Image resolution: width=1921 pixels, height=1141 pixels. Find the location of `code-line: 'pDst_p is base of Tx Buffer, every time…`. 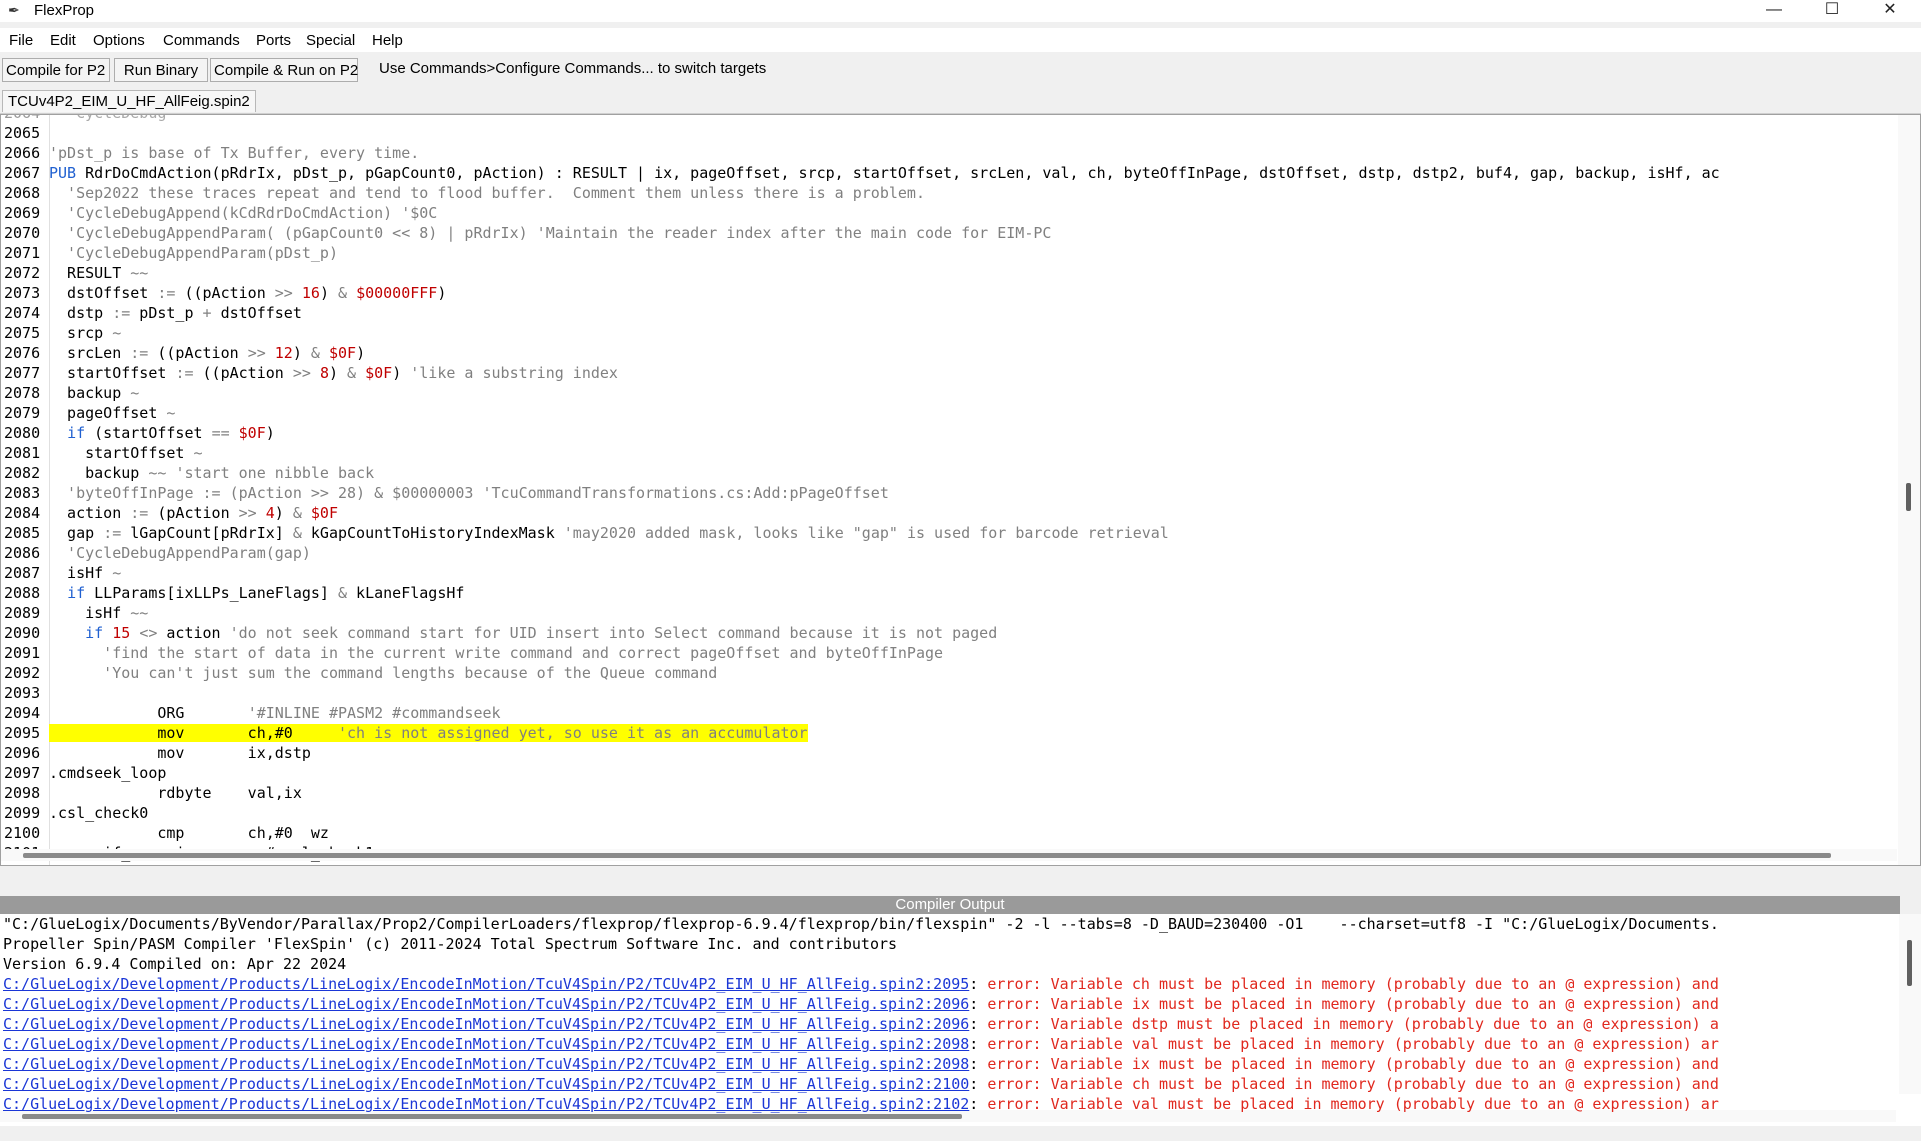

code-line: 'pDst_p is base of Tx Buffer, every time… is located at coordinates (234, 153).